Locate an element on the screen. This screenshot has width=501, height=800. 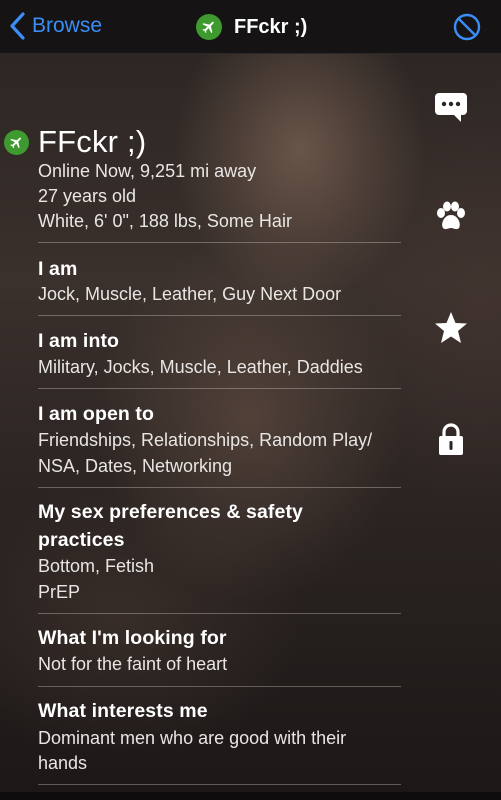
section-title-looking-for: What I'm looking for is located at coordinates (132, 638).